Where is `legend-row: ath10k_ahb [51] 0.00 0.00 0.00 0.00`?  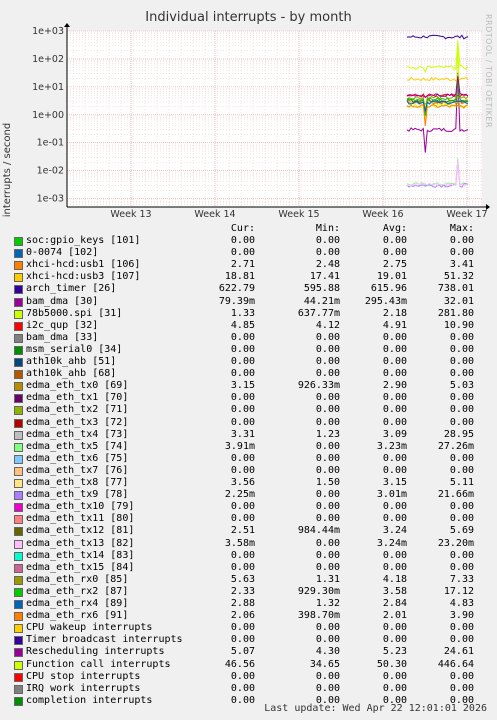
legend-row: ath10k_ahb [51] 0.00 0.00 0.00 0.00 is located at coordinates (248, 362).